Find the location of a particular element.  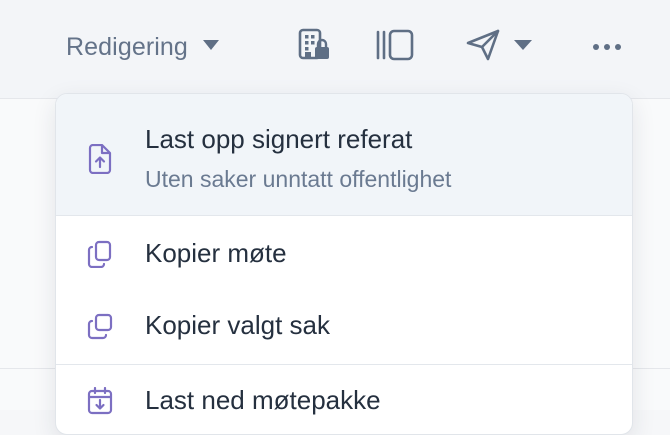

send-icon is located at coordinates (483, 47).